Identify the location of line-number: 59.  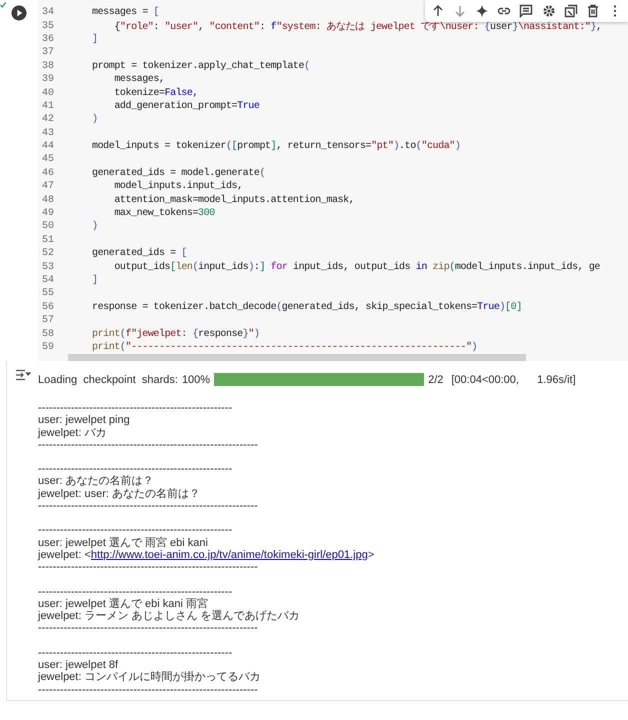
(48, 347).